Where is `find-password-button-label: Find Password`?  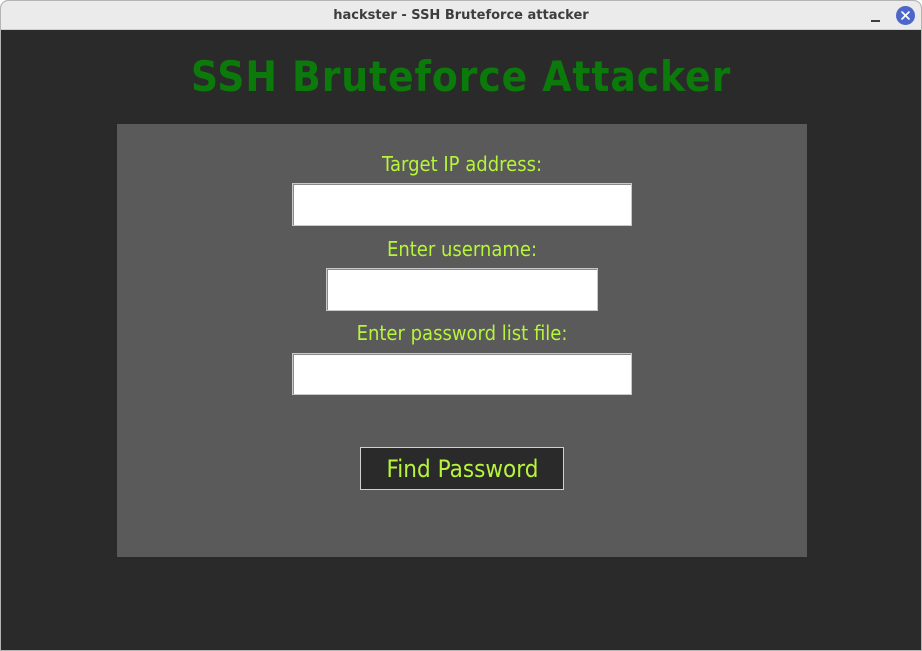
find-password-button-label: Find Password is located at coordinates (462, 468).